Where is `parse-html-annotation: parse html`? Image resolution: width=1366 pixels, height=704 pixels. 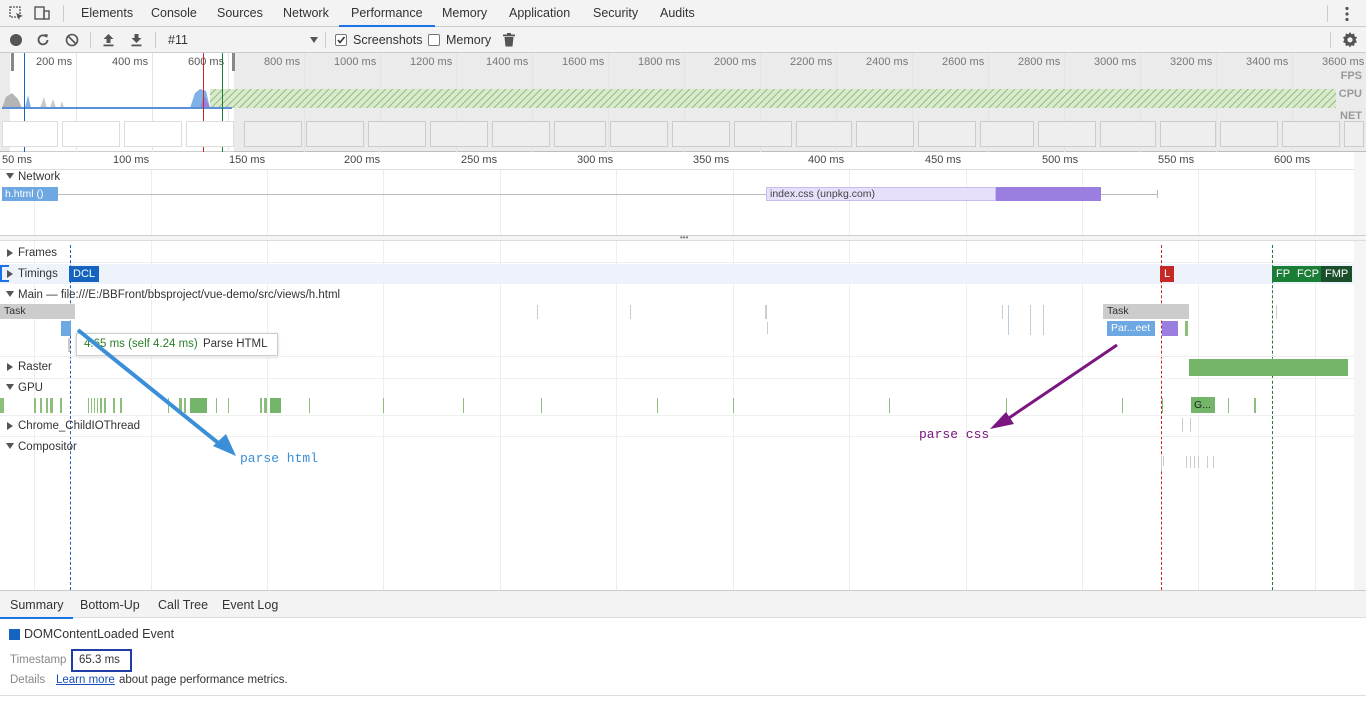 parse-html-annotation: parse html is located at coordinates (279, 458).